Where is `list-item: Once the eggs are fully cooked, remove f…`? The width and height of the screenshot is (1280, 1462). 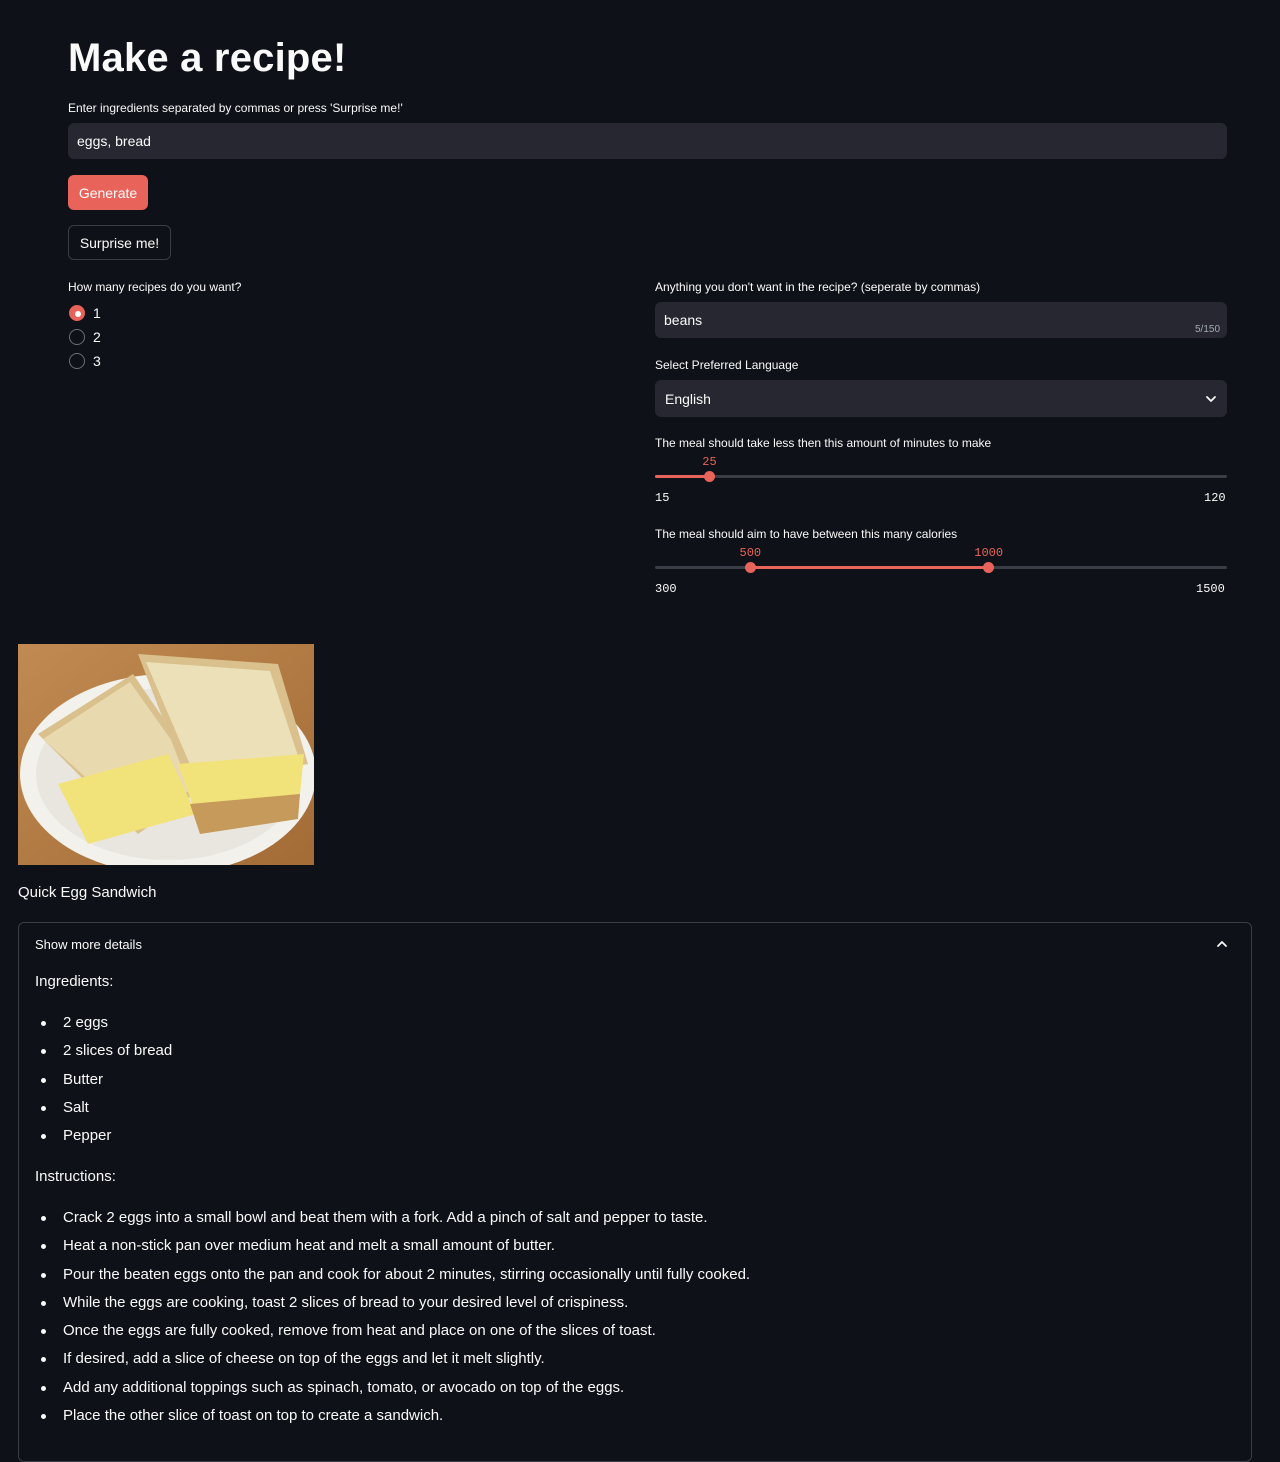 list-item: Once the eggs are fully cooked, remove f… is located at coordinates (392, 1335).